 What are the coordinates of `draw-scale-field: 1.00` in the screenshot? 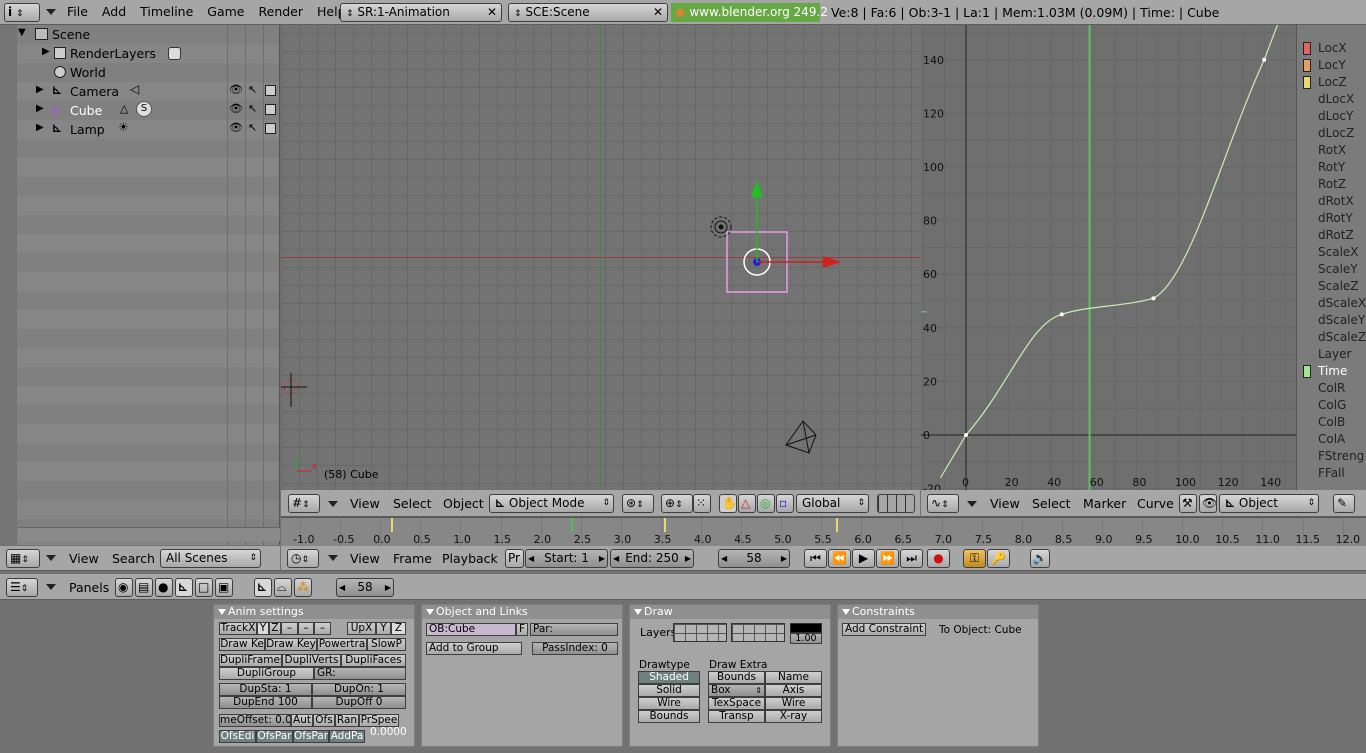 It's located at (806, 638).